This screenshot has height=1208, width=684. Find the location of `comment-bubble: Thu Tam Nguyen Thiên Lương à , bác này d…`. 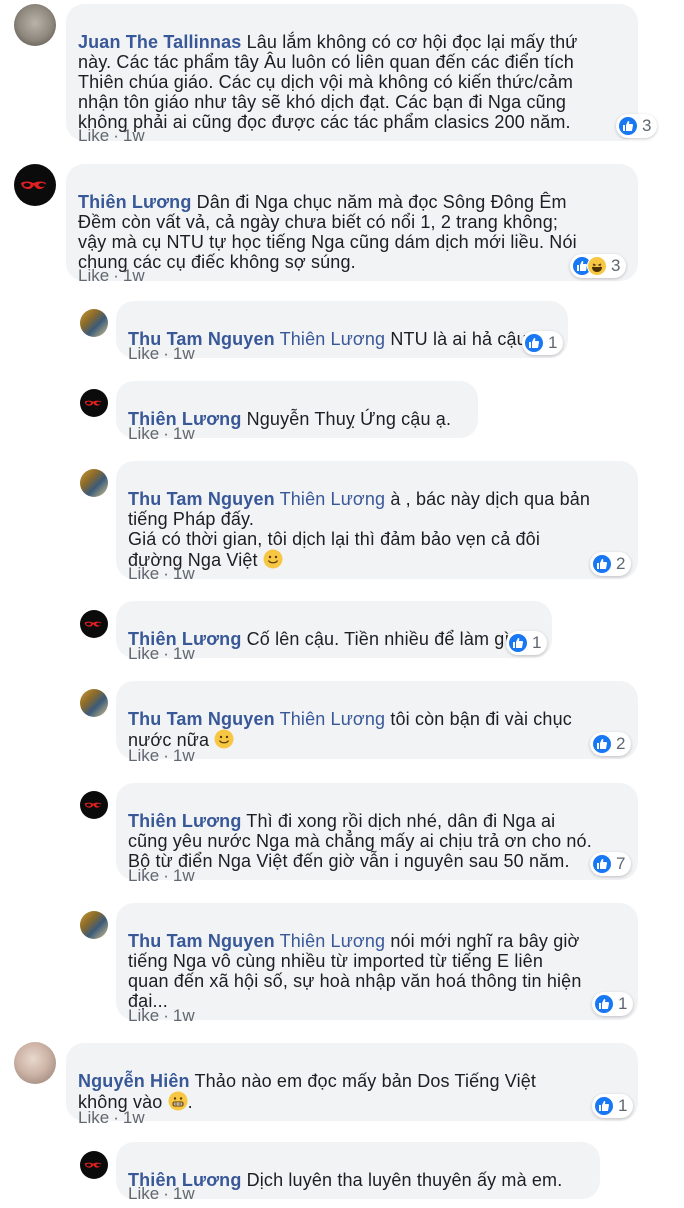

comment-bubble: Thu Tam Nguyen Thiên Lương à , bác này d… is located at coordinates (377, 520).